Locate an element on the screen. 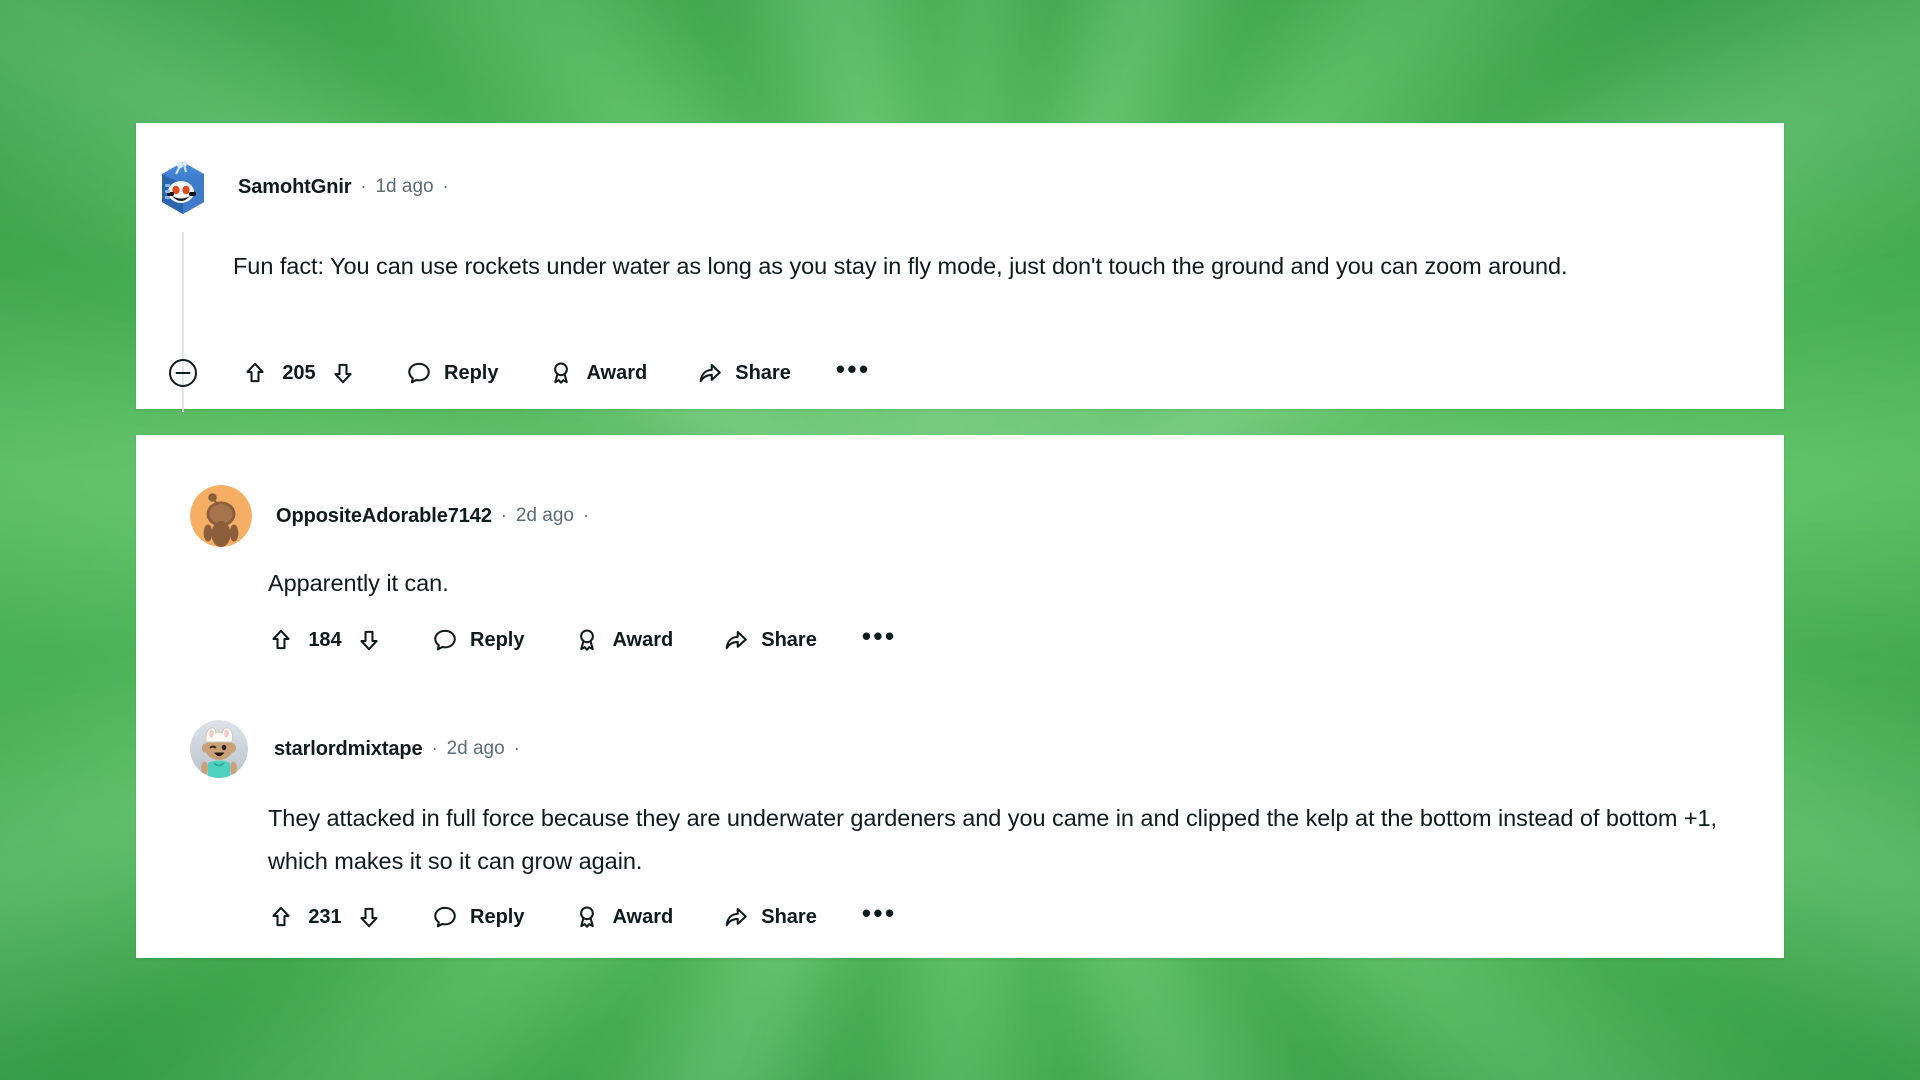 The image size is (1920, 1080). award-button-3: Award is located at coordinates (623, 917).